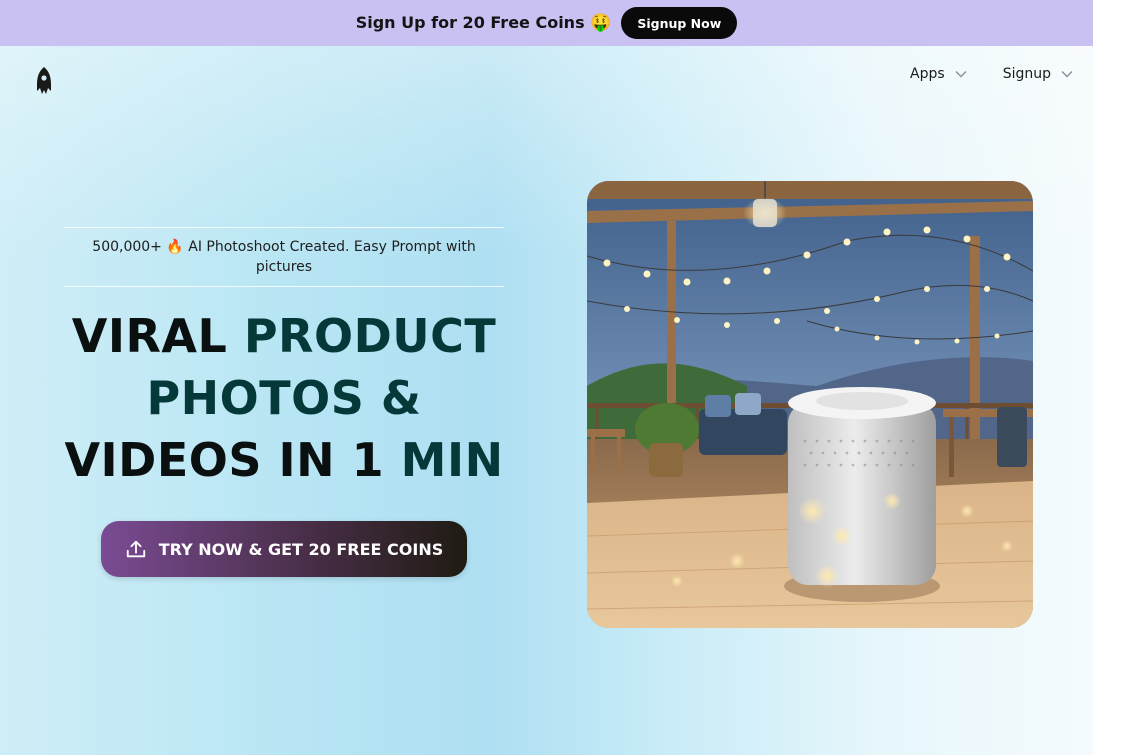  I want to click on headline-line-2: PHOTOS &, so click(283, 398).